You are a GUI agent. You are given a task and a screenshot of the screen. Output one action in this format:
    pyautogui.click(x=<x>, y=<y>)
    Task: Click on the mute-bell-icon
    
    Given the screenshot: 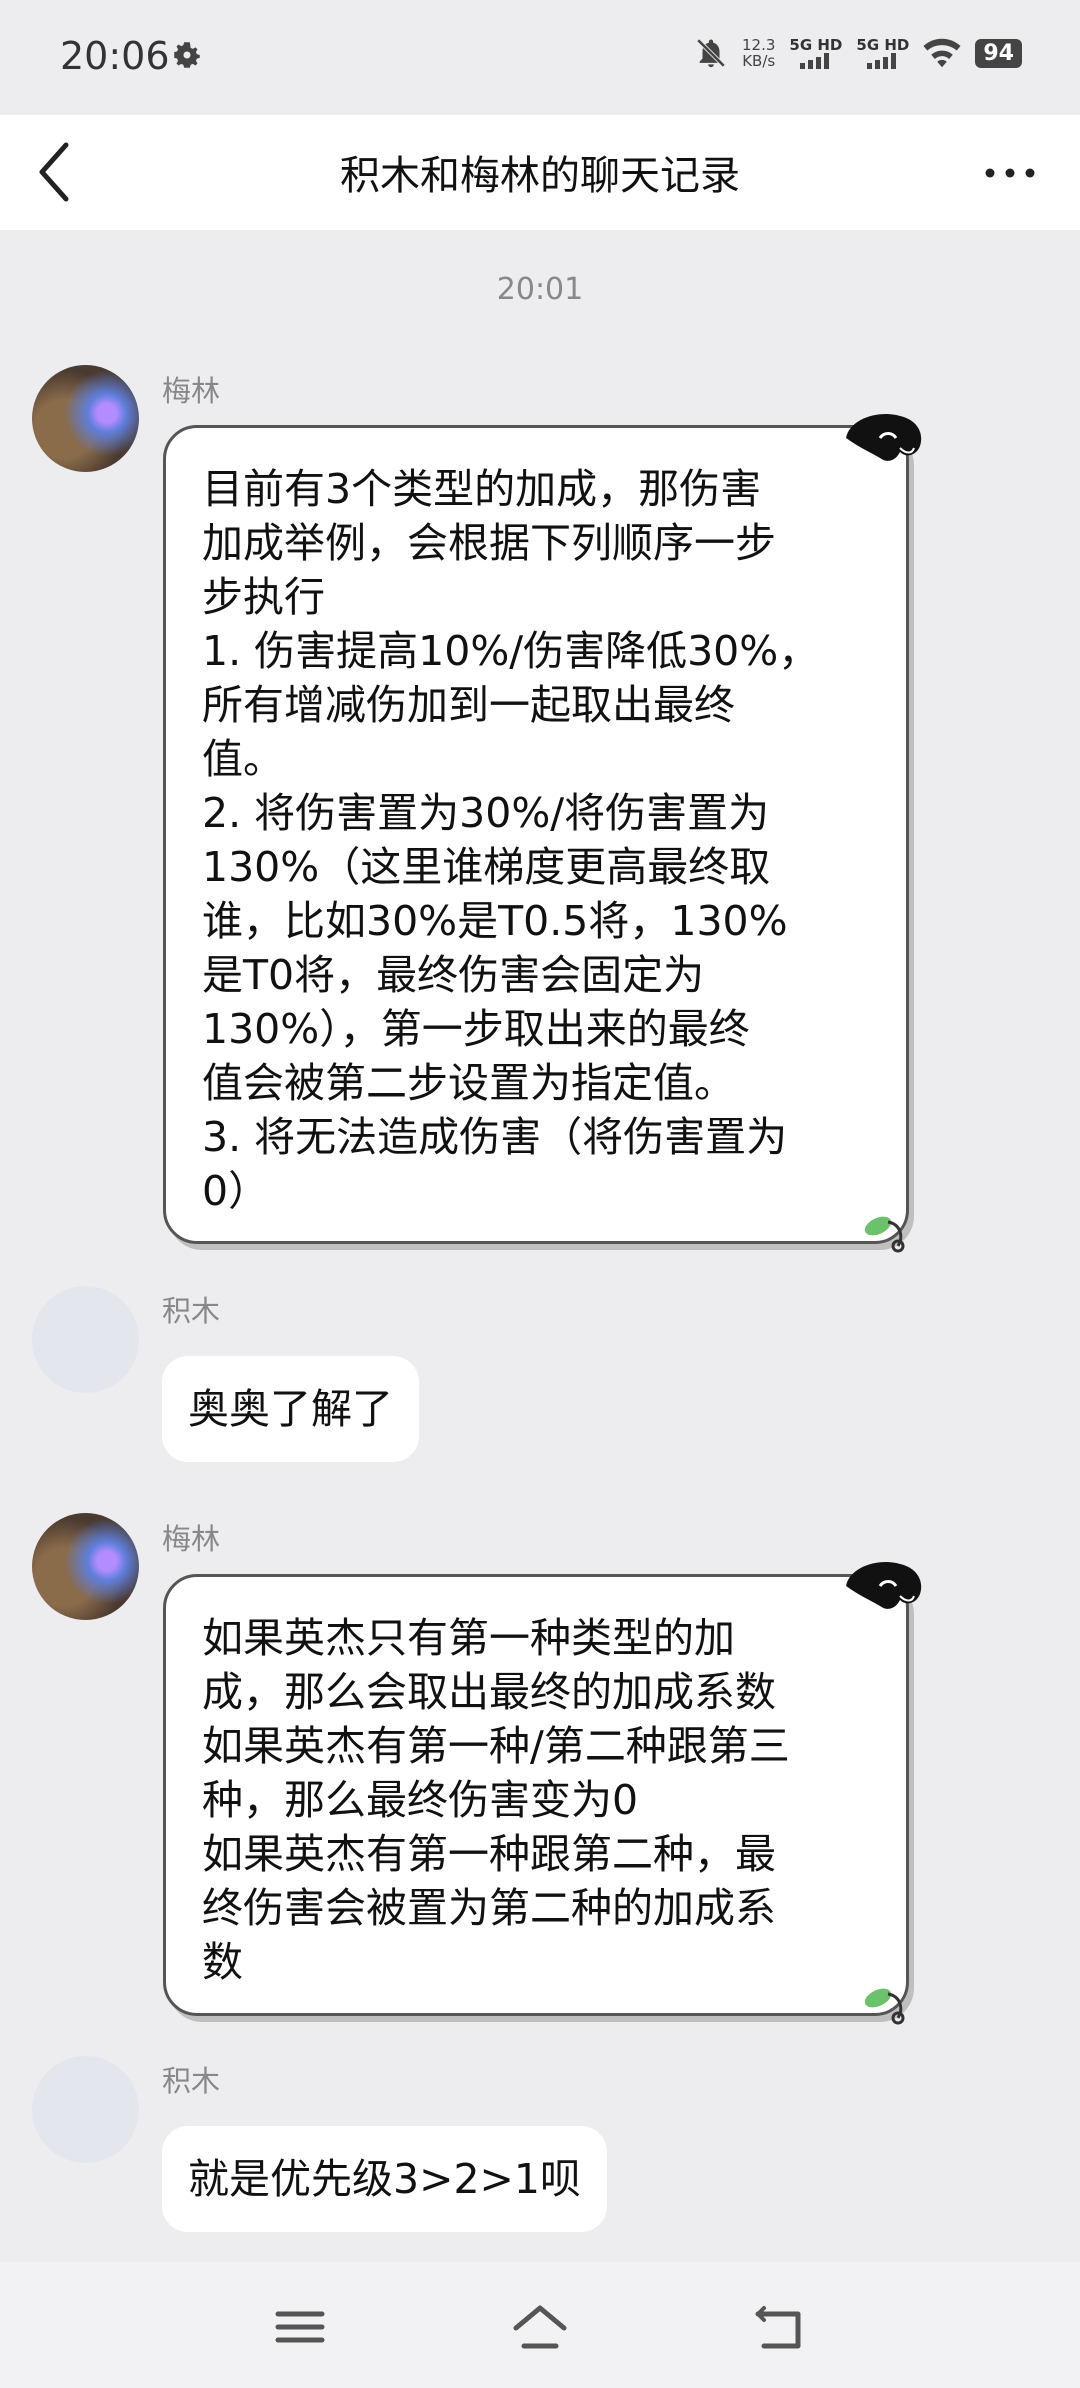 What is the action you would take?
    pyautogui.click(x=711, y=53)
    